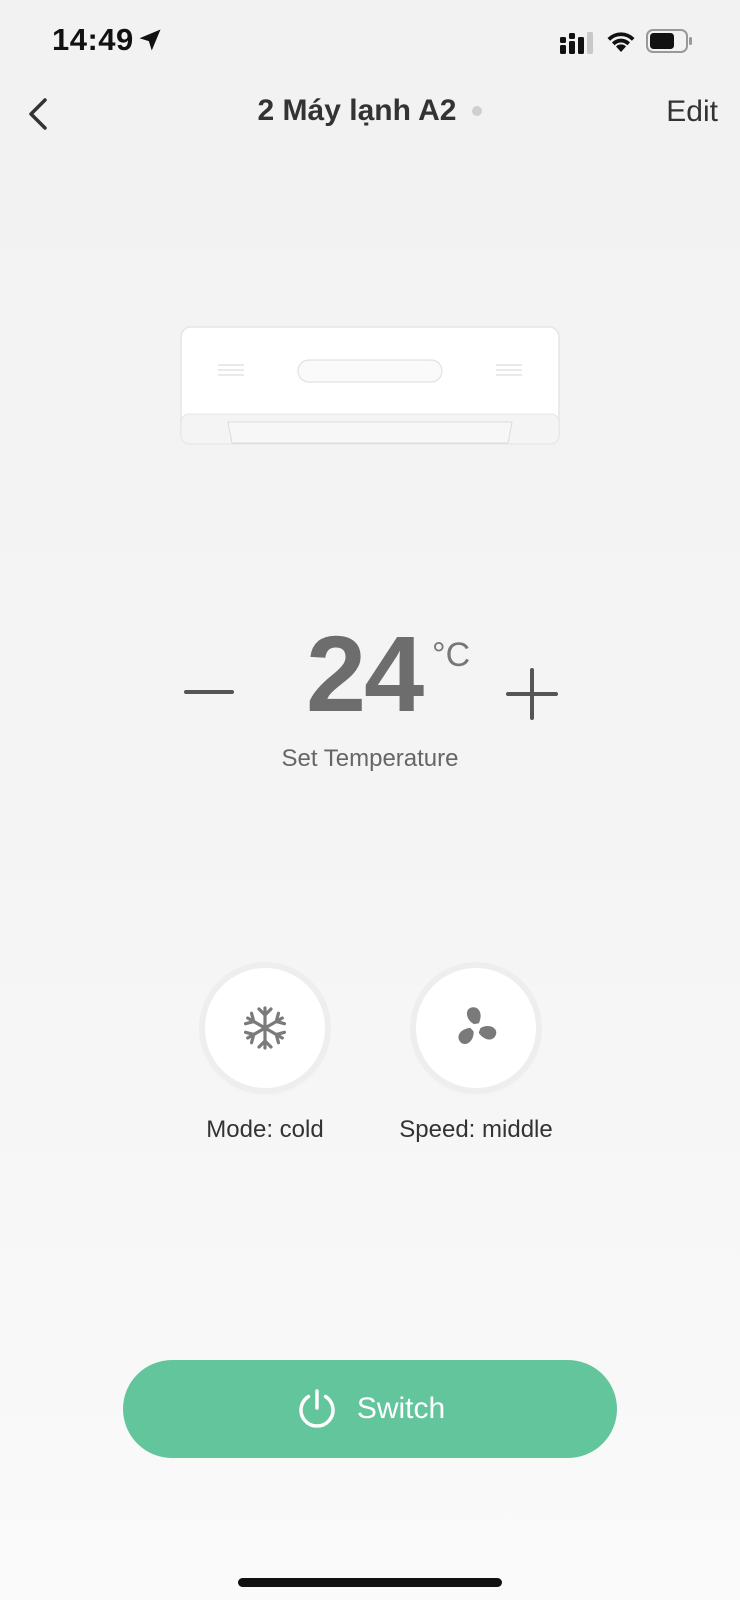  Describe the element at coordinates (451, 655) in the screenshot. I see `temperature-unit: °C` at that location.